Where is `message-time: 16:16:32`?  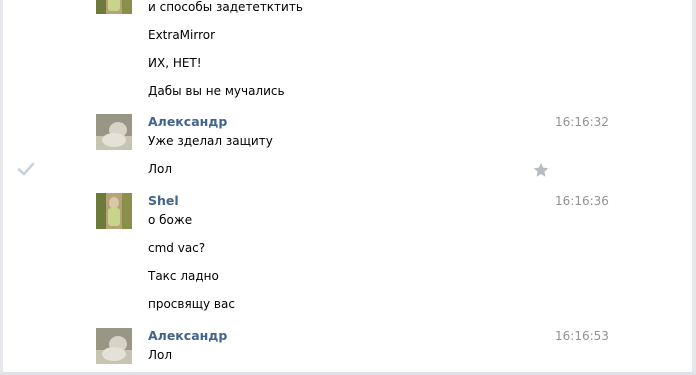 message-time: 16:16:32 is located at coordinates (582, 122).